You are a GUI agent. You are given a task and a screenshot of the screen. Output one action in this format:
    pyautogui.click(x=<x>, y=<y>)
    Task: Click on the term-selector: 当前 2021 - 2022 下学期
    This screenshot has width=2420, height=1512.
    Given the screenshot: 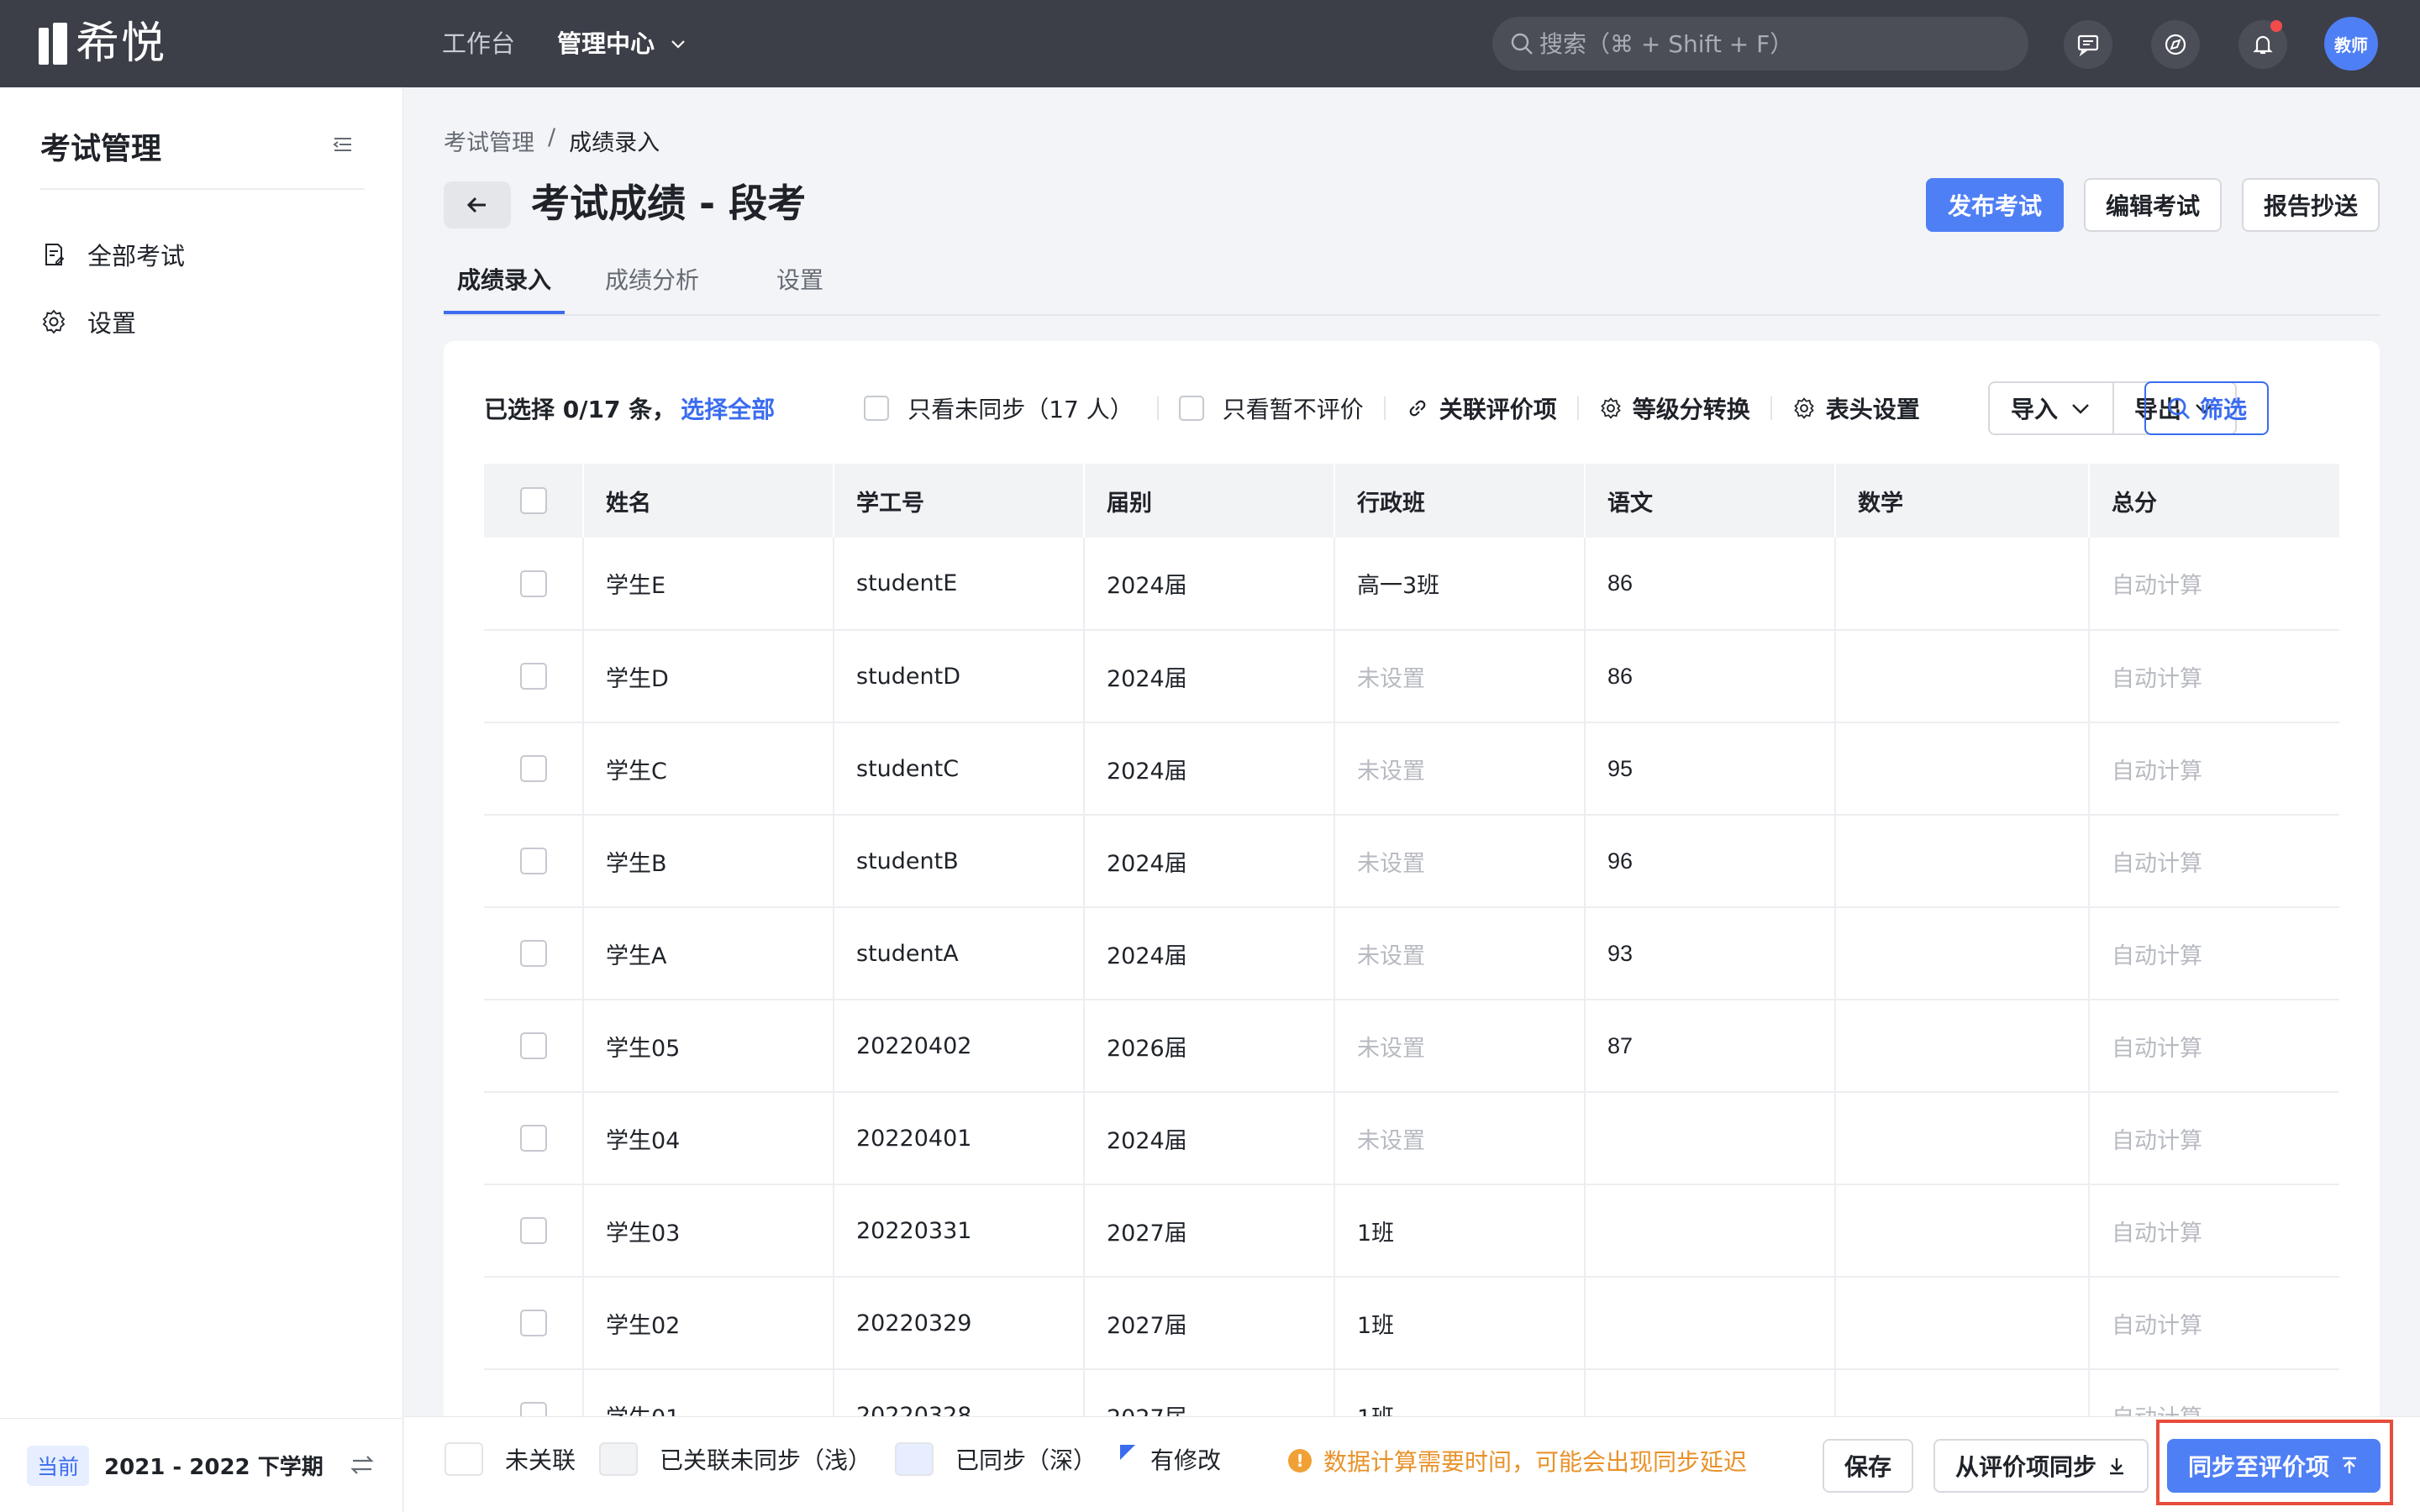 What is the action you would take?
    pyautogui.click(x=202, y=1465)
    